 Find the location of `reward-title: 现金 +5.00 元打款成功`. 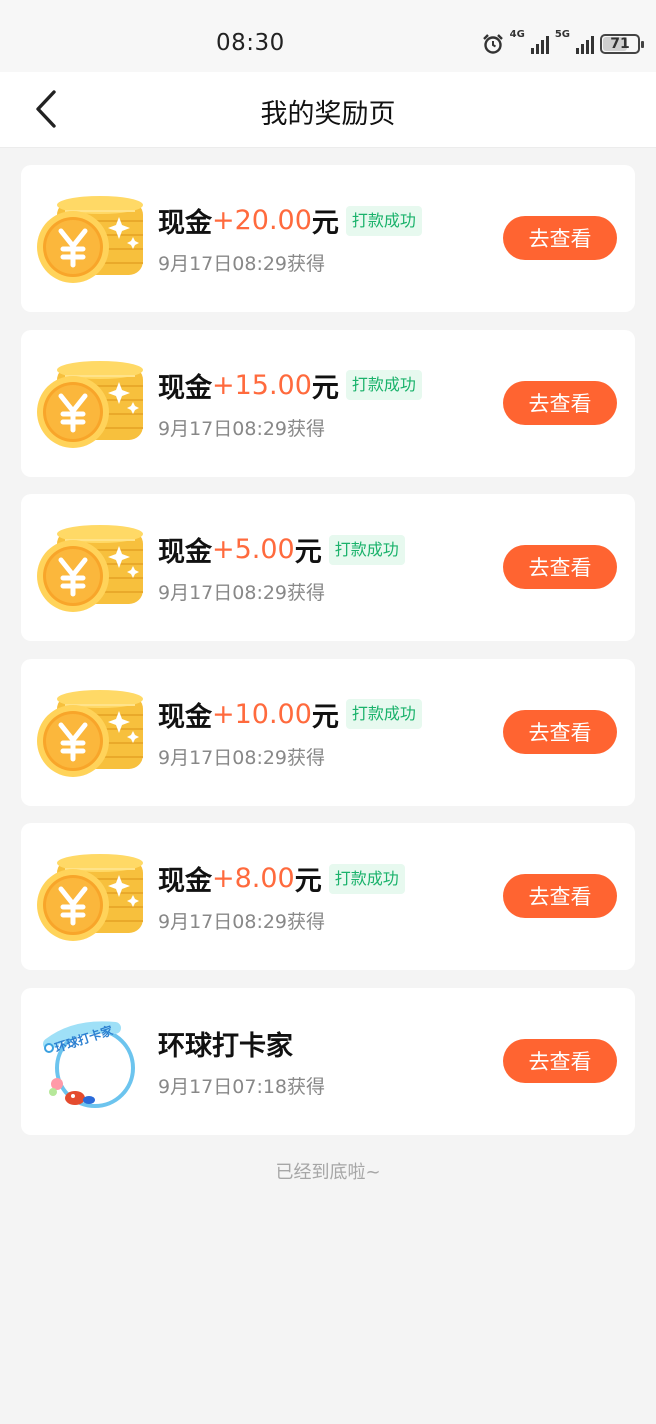

reward-title: 现金 +5.00 元打款成功 is located at coordinates (281, 549).